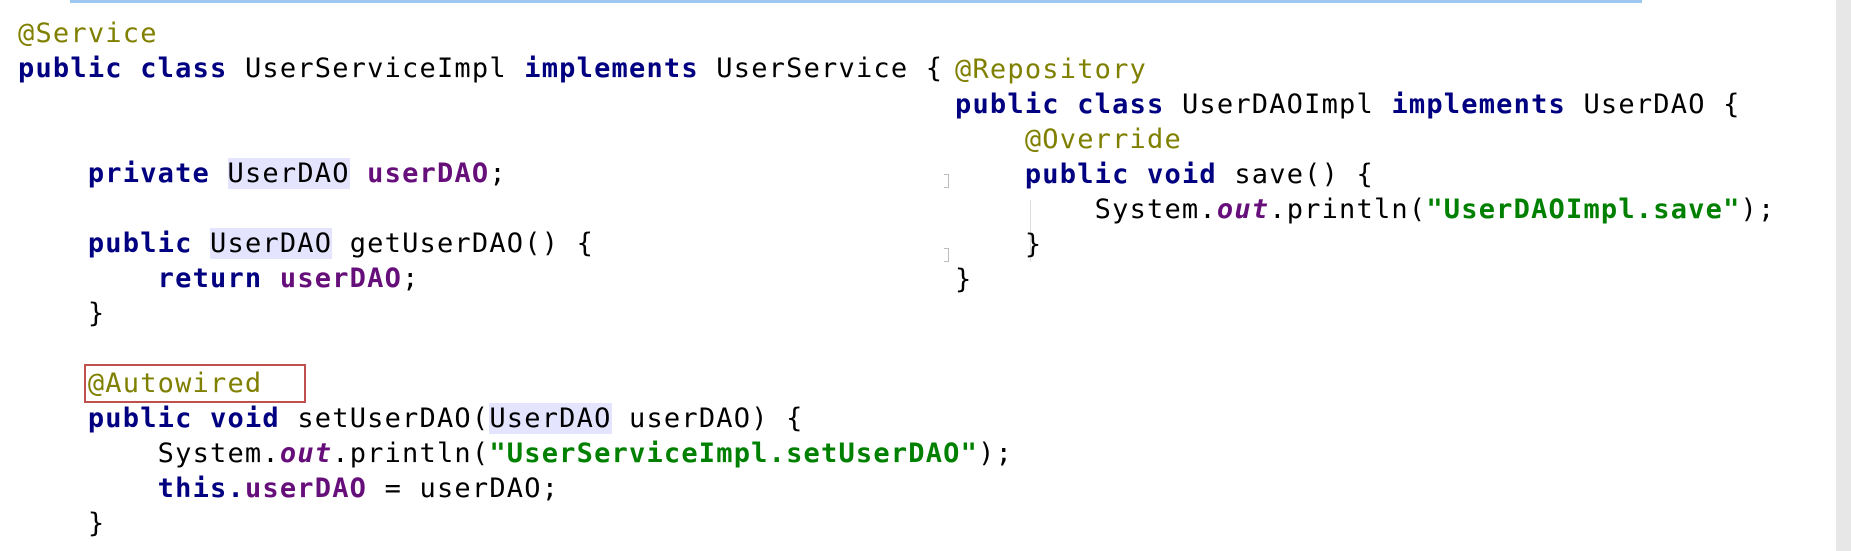  I want to click on repository-class-name: UserDAOImpl, so click(1277, 104).